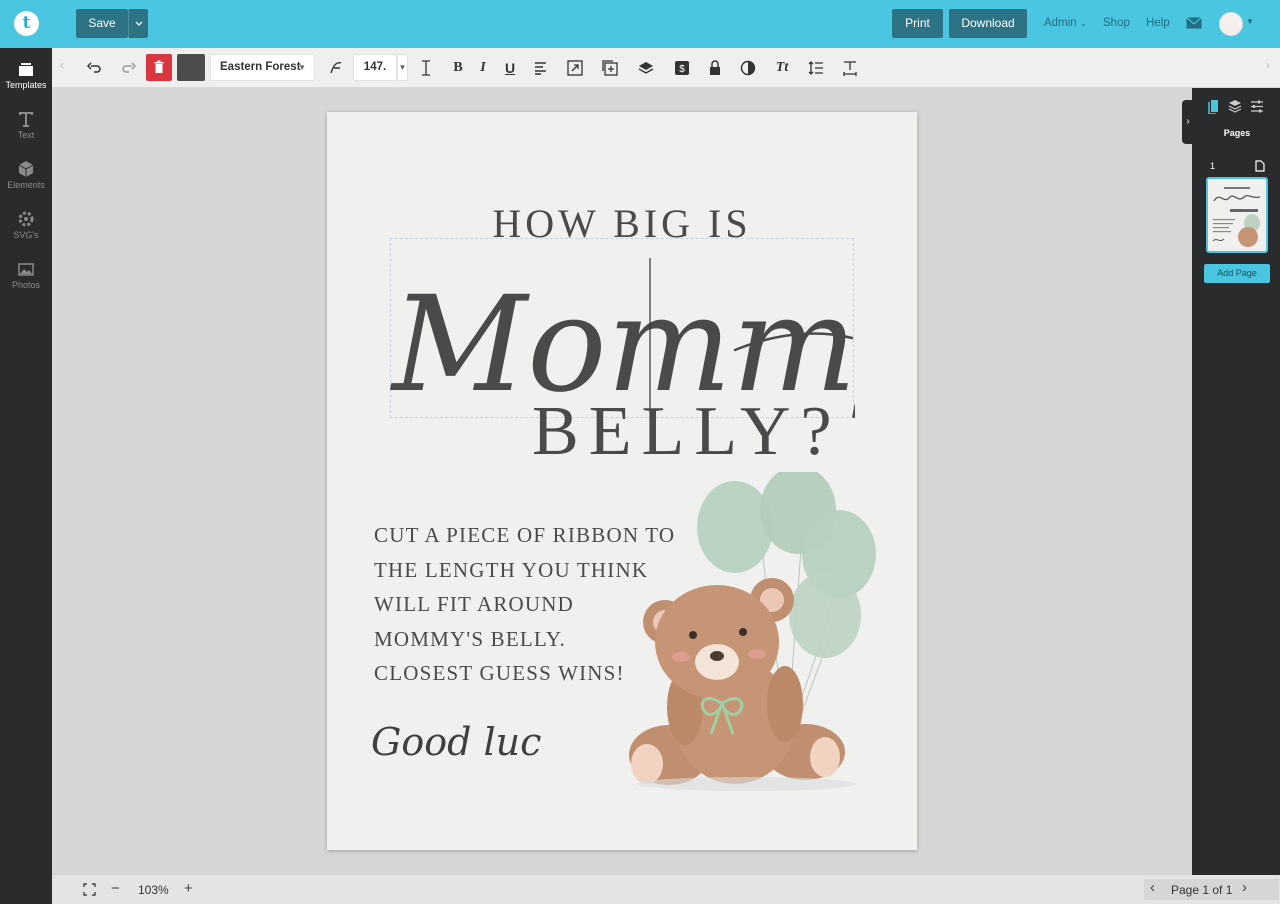  I want to click on avatar, so click(1231, 24).